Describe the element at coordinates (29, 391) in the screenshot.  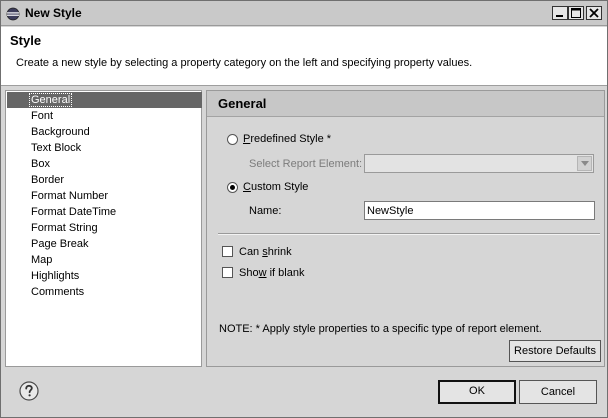
I see `help-icon` at that location.